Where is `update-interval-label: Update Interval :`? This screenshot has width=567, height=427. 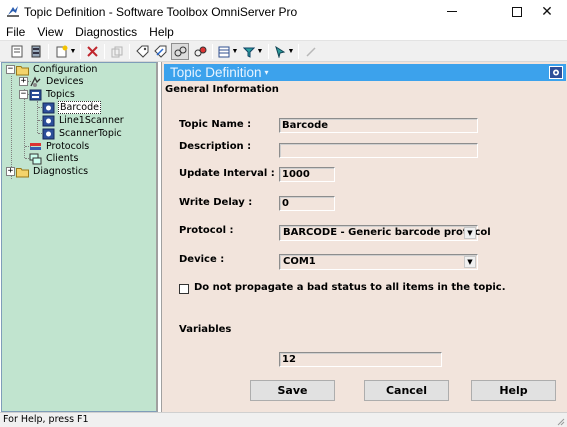
update-interval-label: Update Interval : is located at coordinates (227, 173).